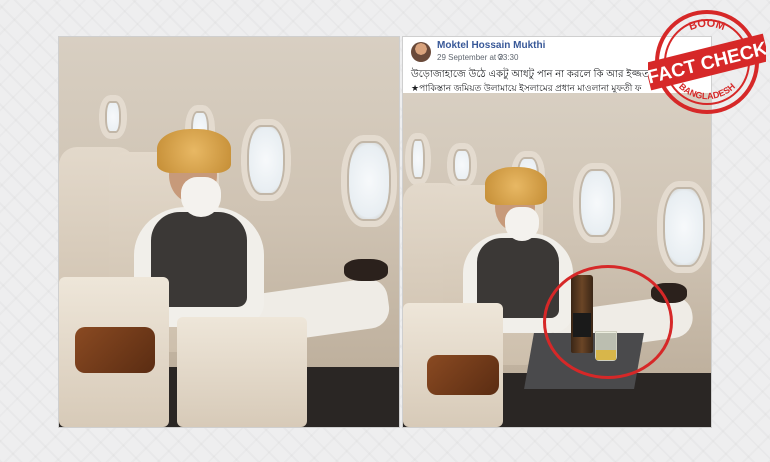 Image resolution: width=770 pixels, height=462 pixels. What do you see at coordinates (421, 52) in the screenshot?
I see `author-avatar` at bounding box center [421, 52].